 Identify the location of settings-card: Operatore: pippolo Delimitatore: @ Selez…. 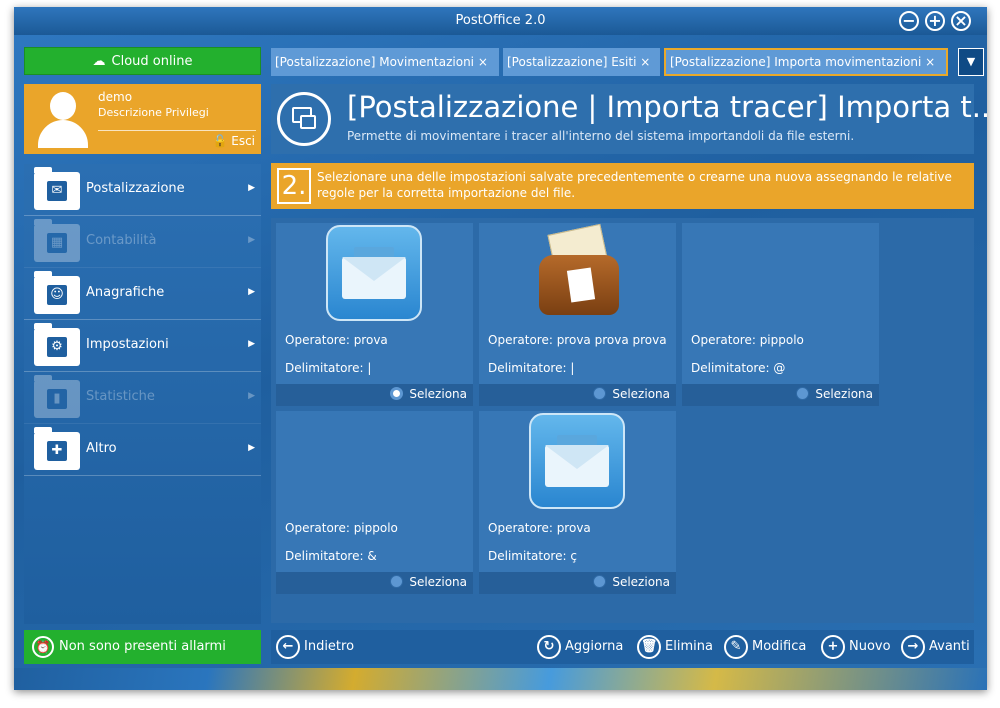
(780, 314).